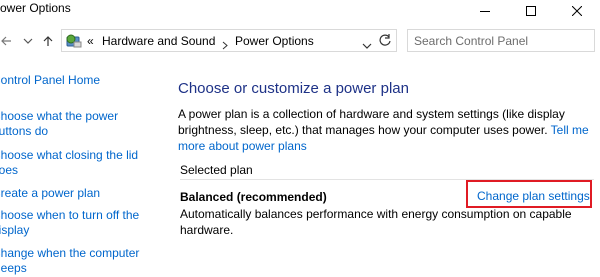 This screenshot has width=600, height=277. Describe the element at coordinates (59, 124) in the screenshot. I see `sidebar-link-power-buttons: Choose what the power buttons do` at that location.